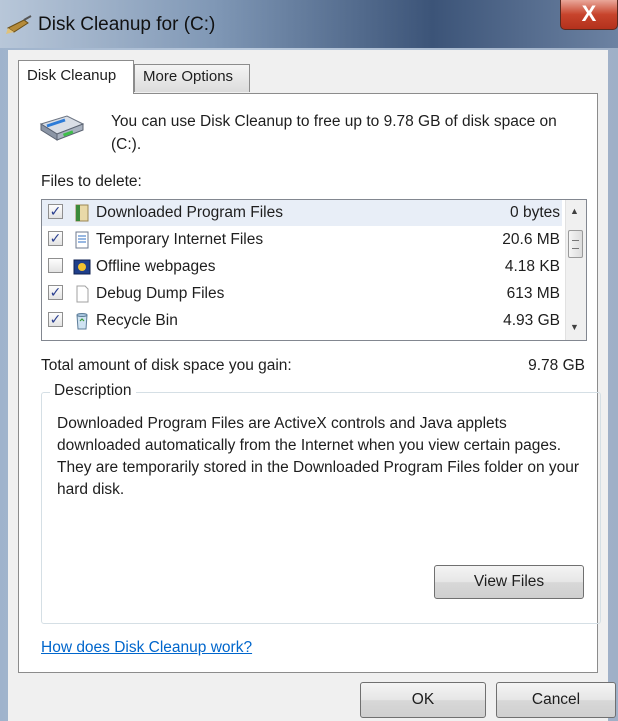 The image size is (618, 721). Describe the element at coordinates (156, 266) in the screenshot. I see `file-name: Offline webpages` at that location.